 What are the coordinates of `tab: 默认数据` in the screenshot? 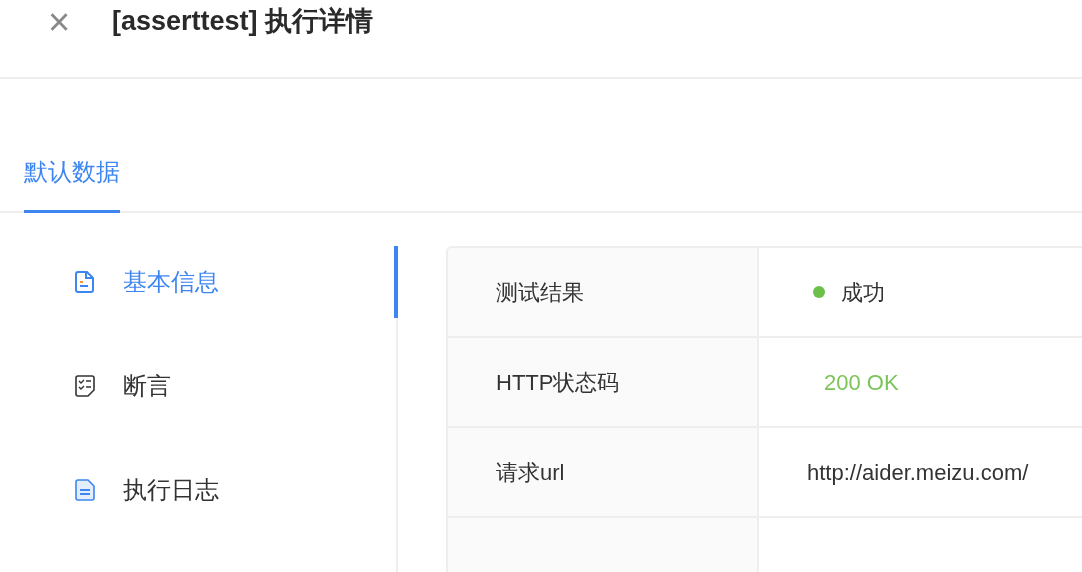 It's located at (72, 183).